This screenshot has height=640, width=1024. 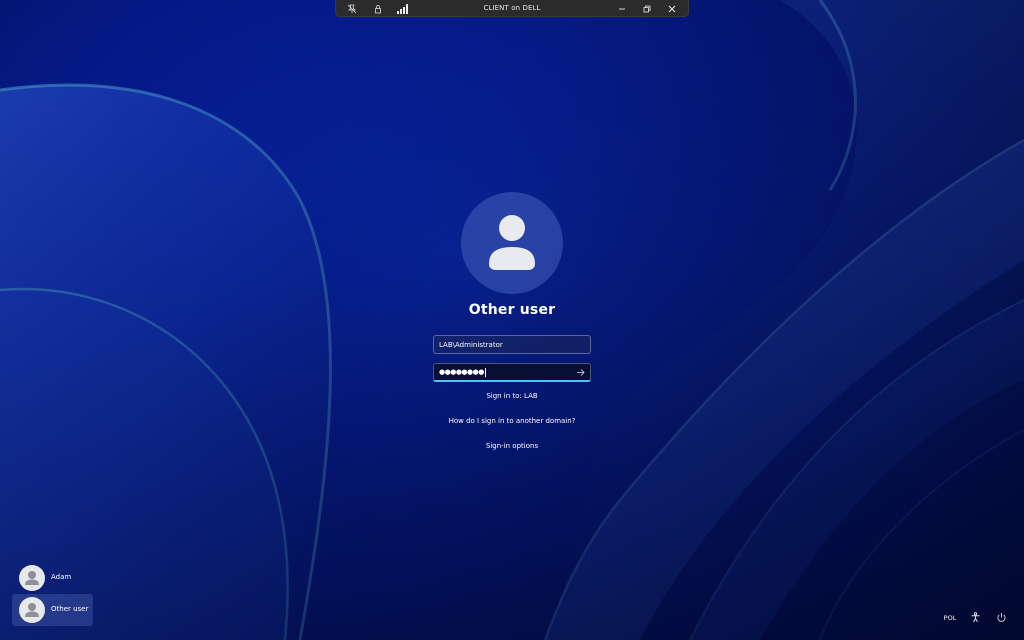 I want to click on password-field: ●●●●●●●●, so click(x=512, y=372).